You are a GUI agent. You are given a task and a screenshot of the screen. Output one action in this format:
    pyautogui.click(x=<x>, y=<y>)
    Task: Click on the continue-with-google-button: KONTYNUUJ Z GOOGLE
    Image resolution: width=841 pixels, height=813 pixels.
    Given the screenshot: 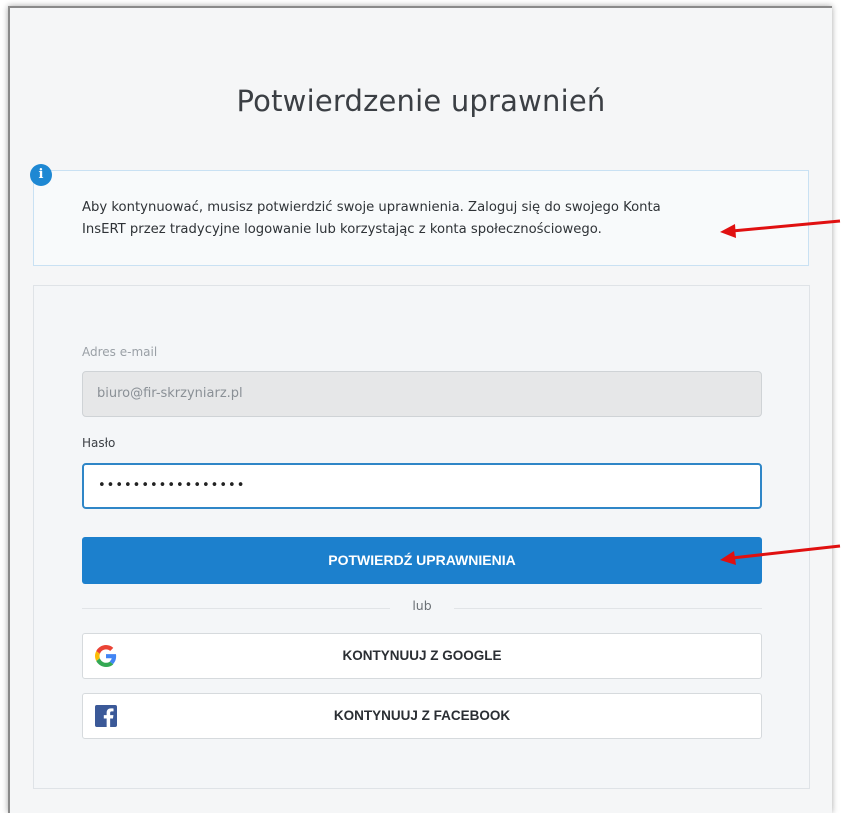 What is the action you would take?
    pyautogui.click(x=422, y=656)
    